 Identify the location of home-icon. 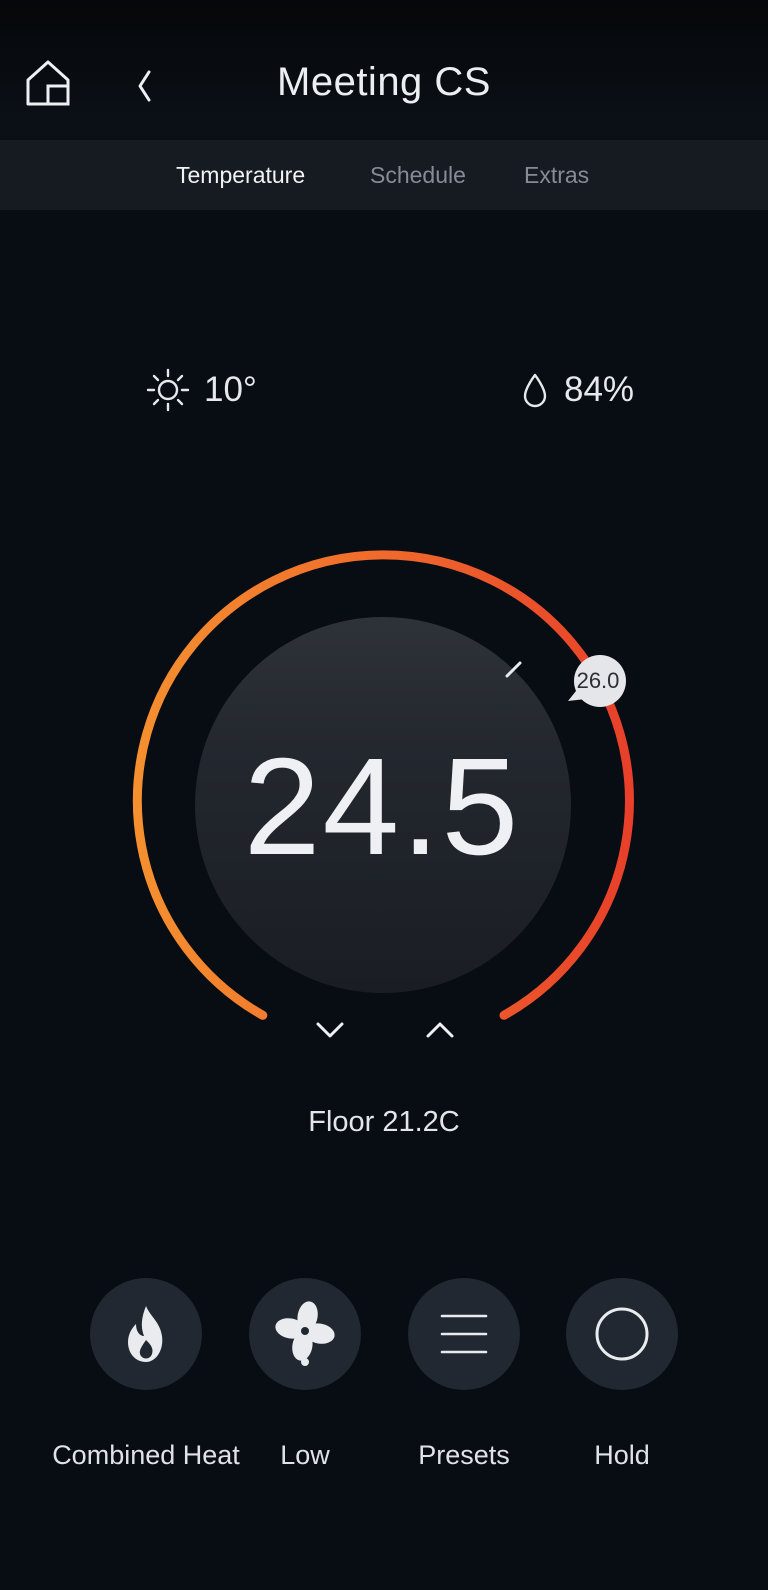
(48, 83).